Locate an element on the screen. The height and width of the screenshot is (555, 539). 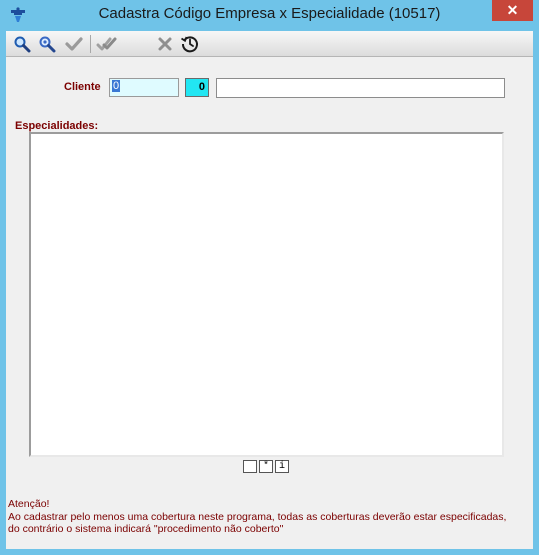
history-clock-icon is located at coordinates (189, 44).